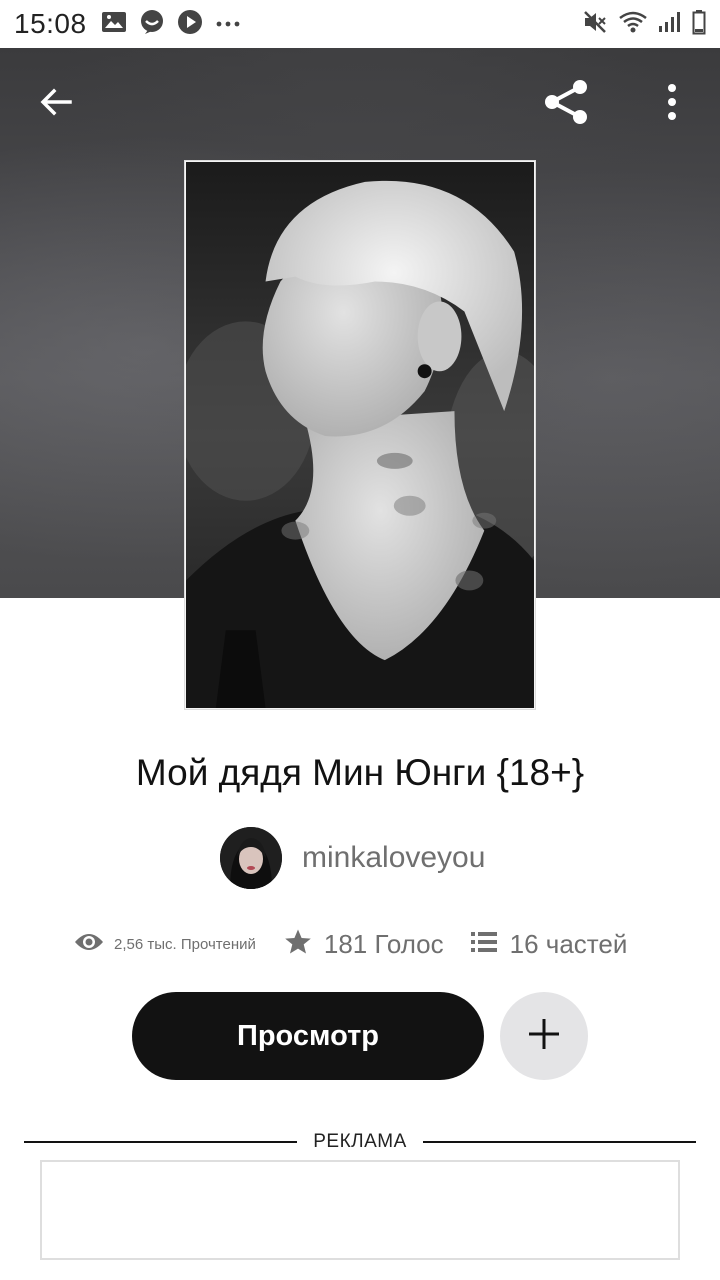 Image resolution: width=720 pixels, height=1280 pixels. What do you see at coordinates (185, 944) in the screenshot?
I see `reads-count: 2,56 тыс. Прочтений` at bounding box center [185, 944].